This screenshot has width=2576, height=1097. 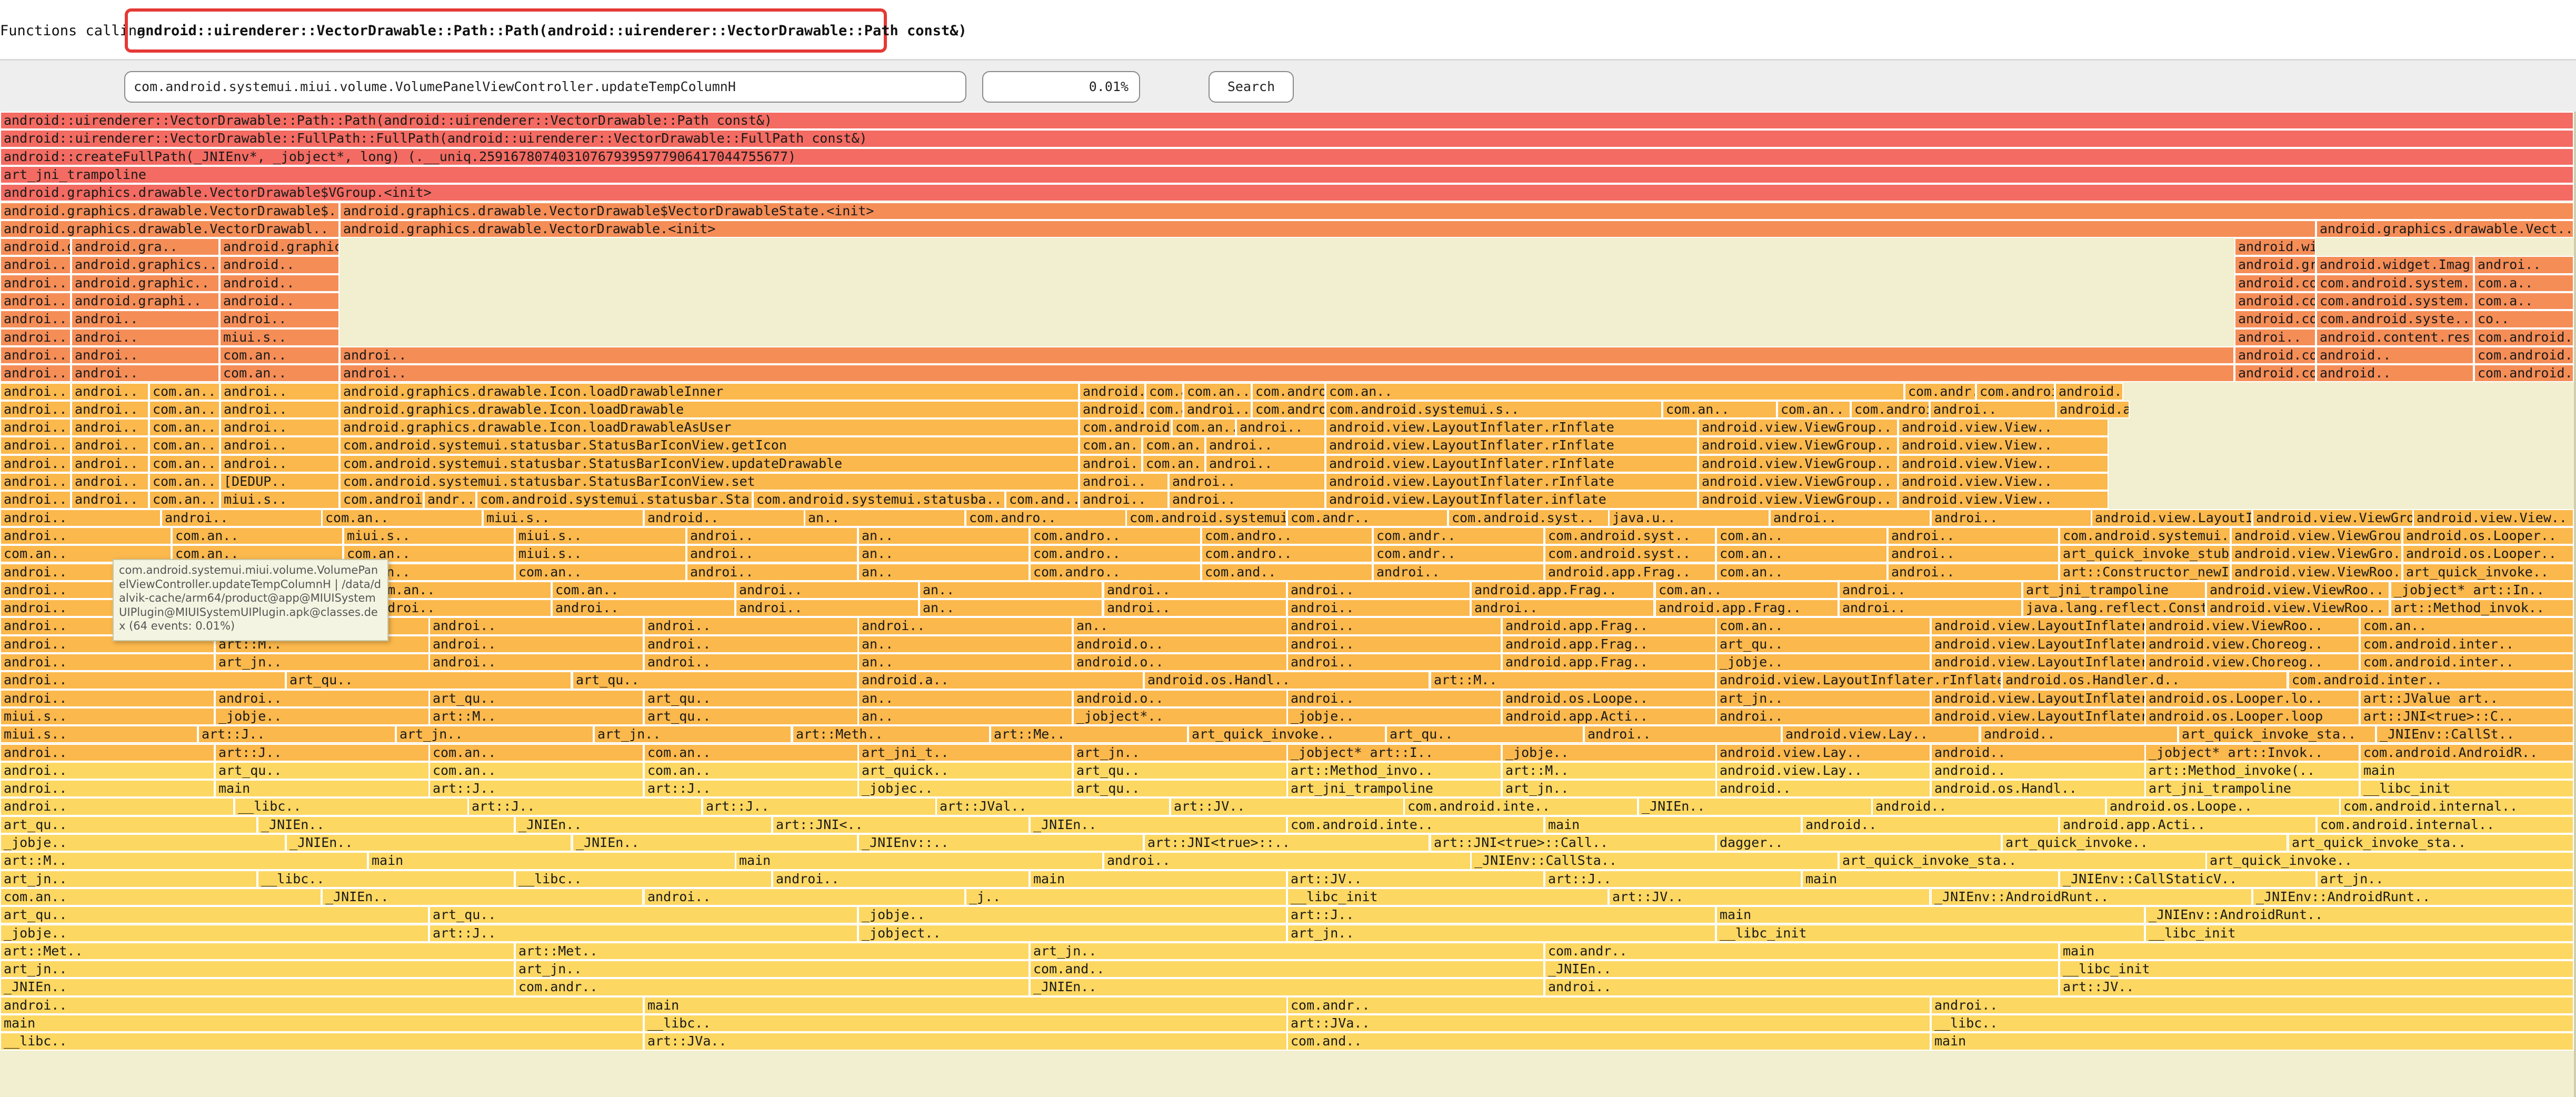 I want to click on flame-frame: android.view.View.., so click(x=2494, y=517).